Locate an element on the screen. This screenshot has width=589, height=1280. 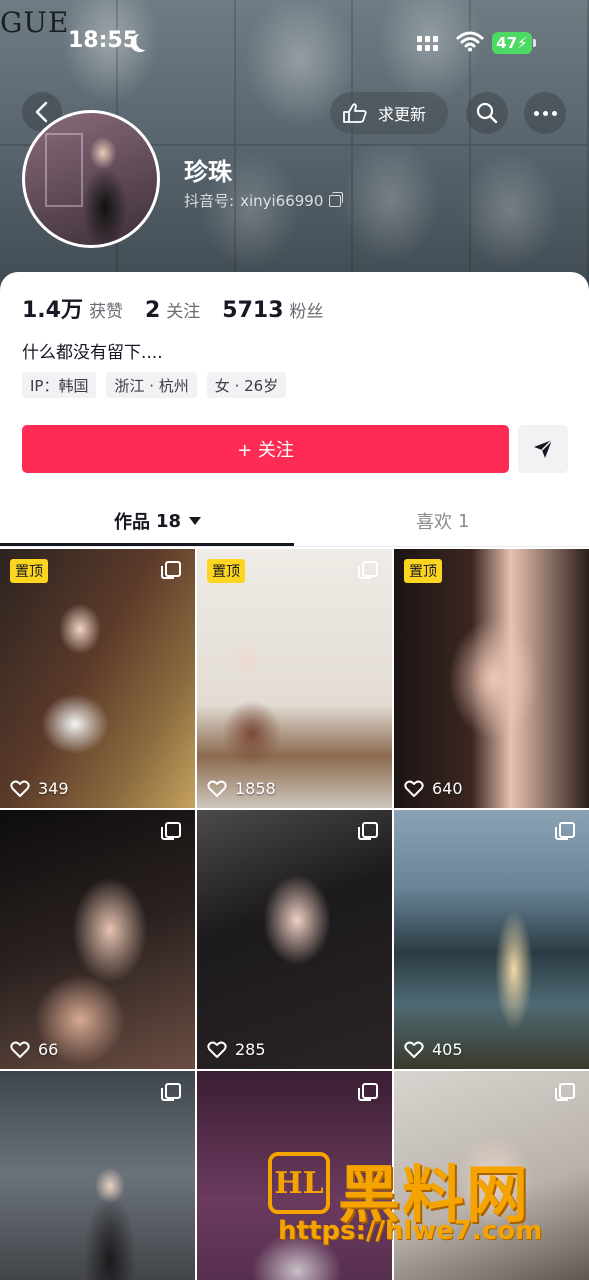
caret-down-icon is located at coordinates (195, 521).